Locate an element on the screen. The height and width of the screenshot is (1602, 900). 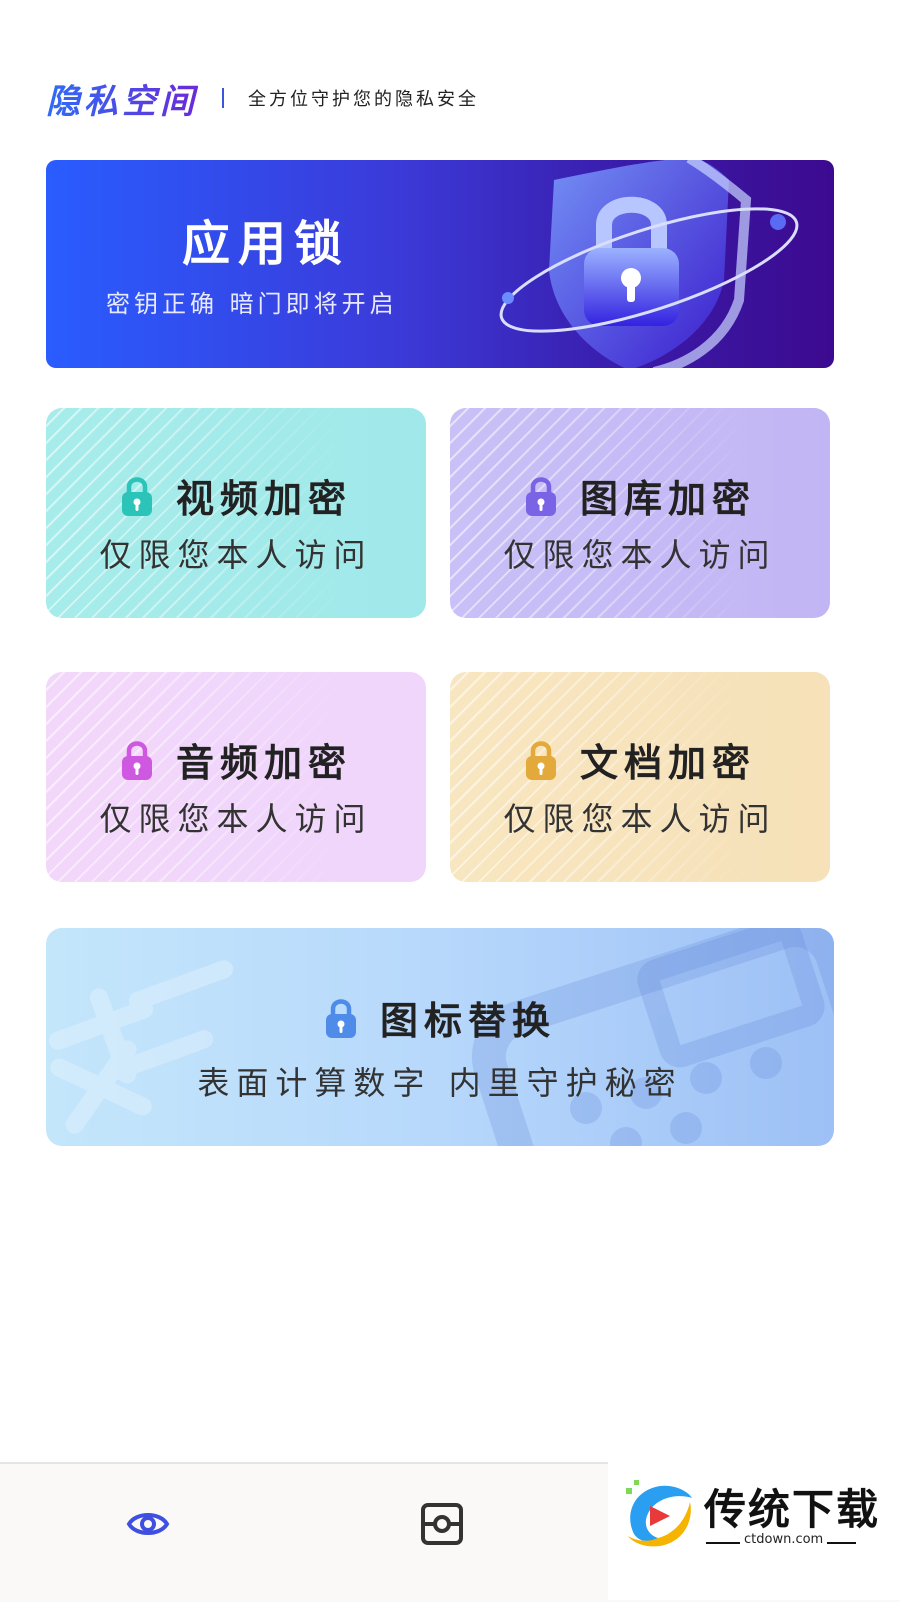
card-title: 音频加密 is located at coordinates (263, 763).